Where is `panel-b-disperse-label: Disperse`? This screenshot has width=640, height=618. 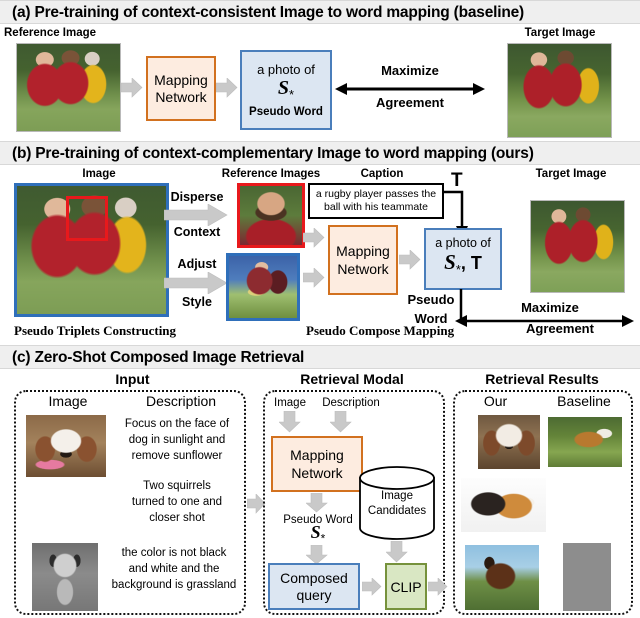
panel-b-disperse-label: Disperse is located at coordinates (197, 197).